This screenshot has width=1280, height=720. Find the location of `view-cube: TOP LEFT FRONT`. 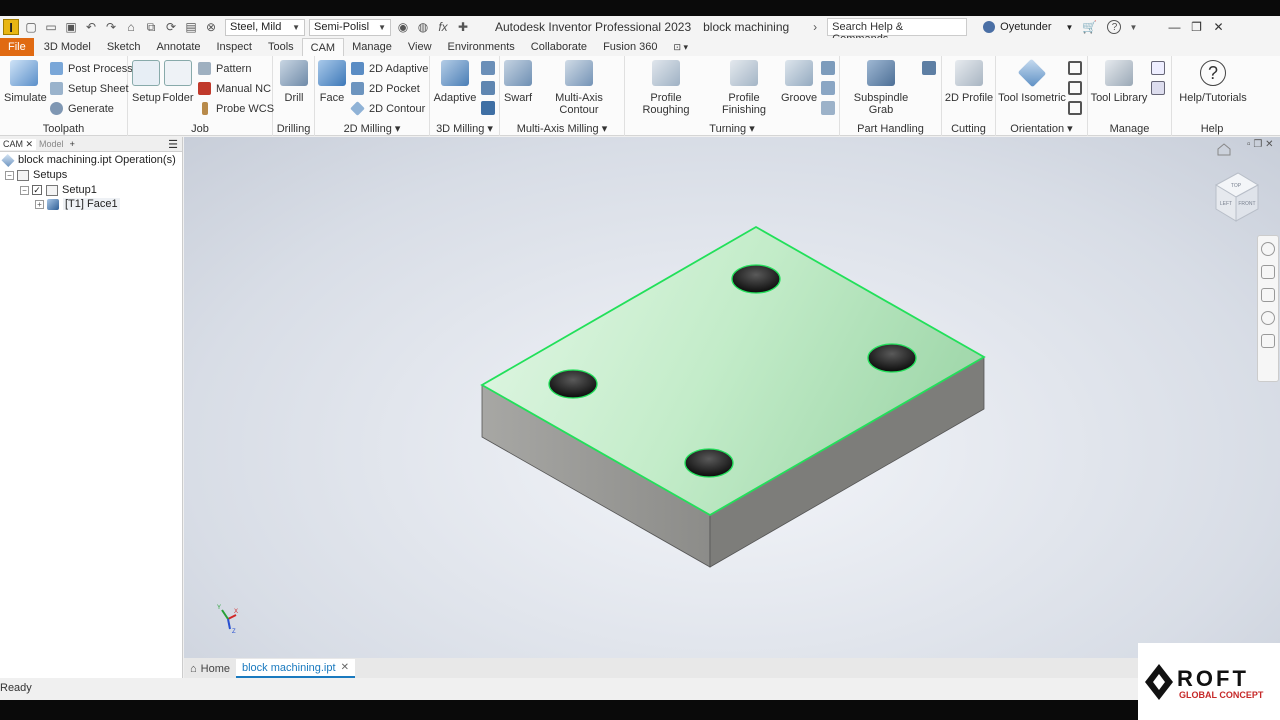

view-cube: TOP LEFT FRONT is located at coordinates (1237, 197).